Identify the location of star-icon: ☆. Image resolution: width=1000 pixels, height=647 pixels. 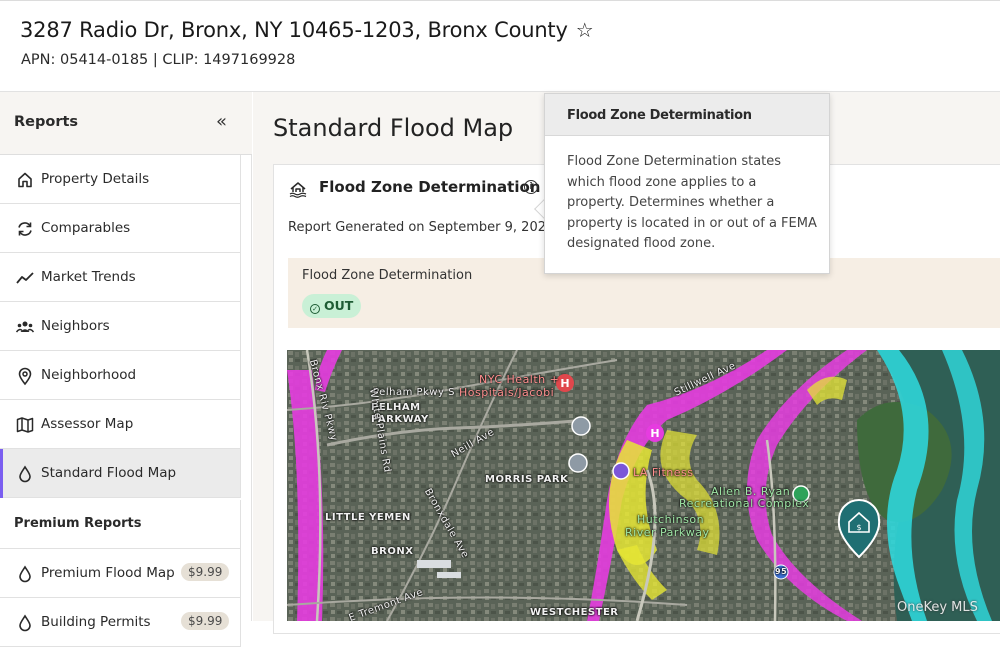
(585, 30).